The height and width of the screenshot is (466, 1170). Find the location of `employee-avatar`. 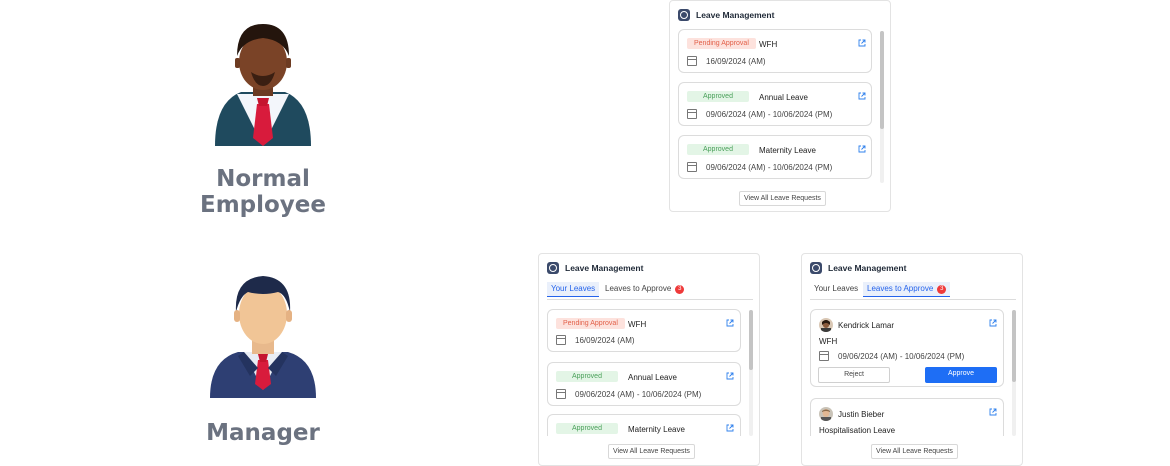

employee-avatar is located at coordinates (263, 84).